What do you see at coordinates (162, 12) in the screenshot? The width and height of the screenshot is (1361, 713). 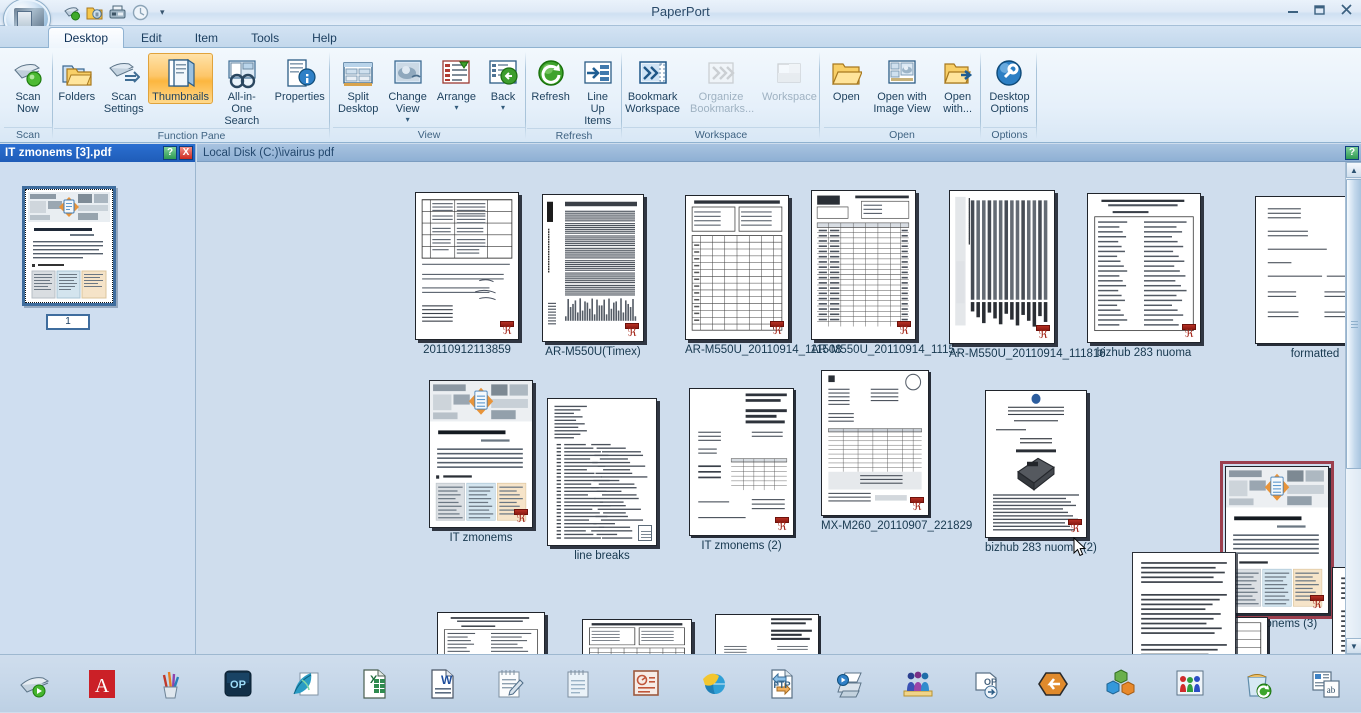 I see `qat-overflow-icon: ▾` at bounding box center [162, 12].